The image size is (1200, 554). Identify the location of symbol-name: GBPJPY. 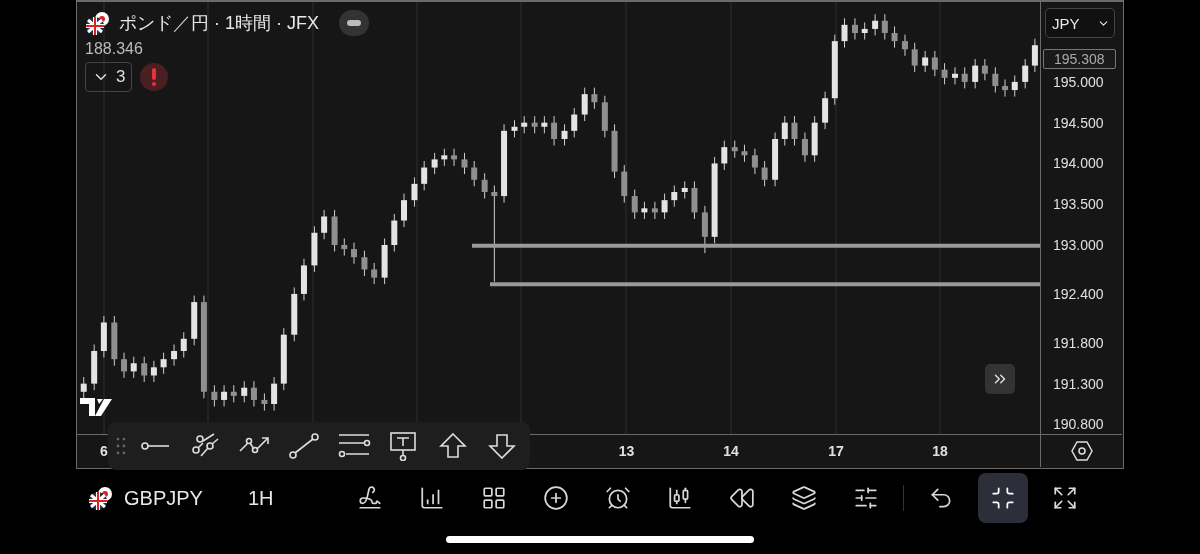
(163, 498).